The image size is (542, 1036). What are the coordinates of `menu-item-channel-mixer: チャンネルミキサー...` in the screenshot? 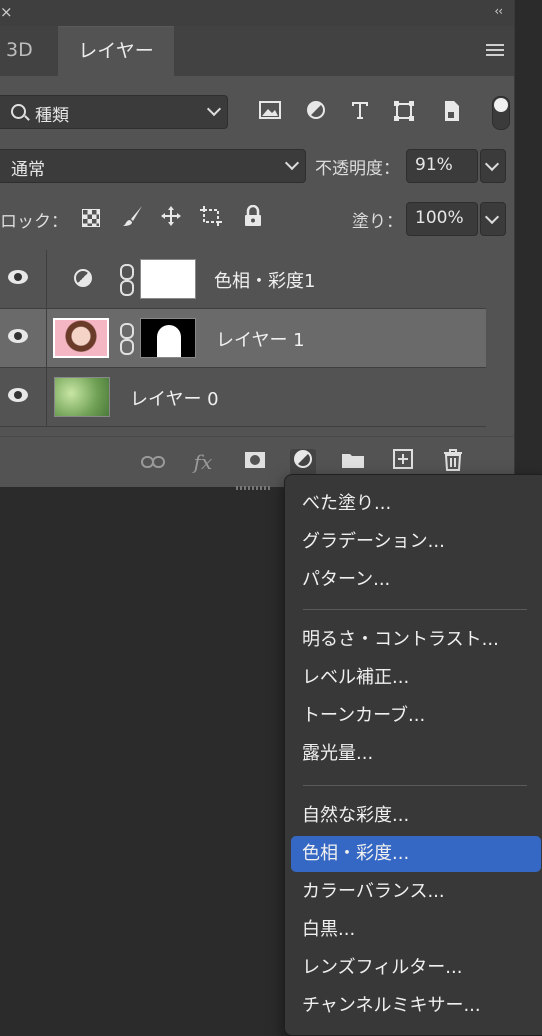 It's located at (413, 1006).